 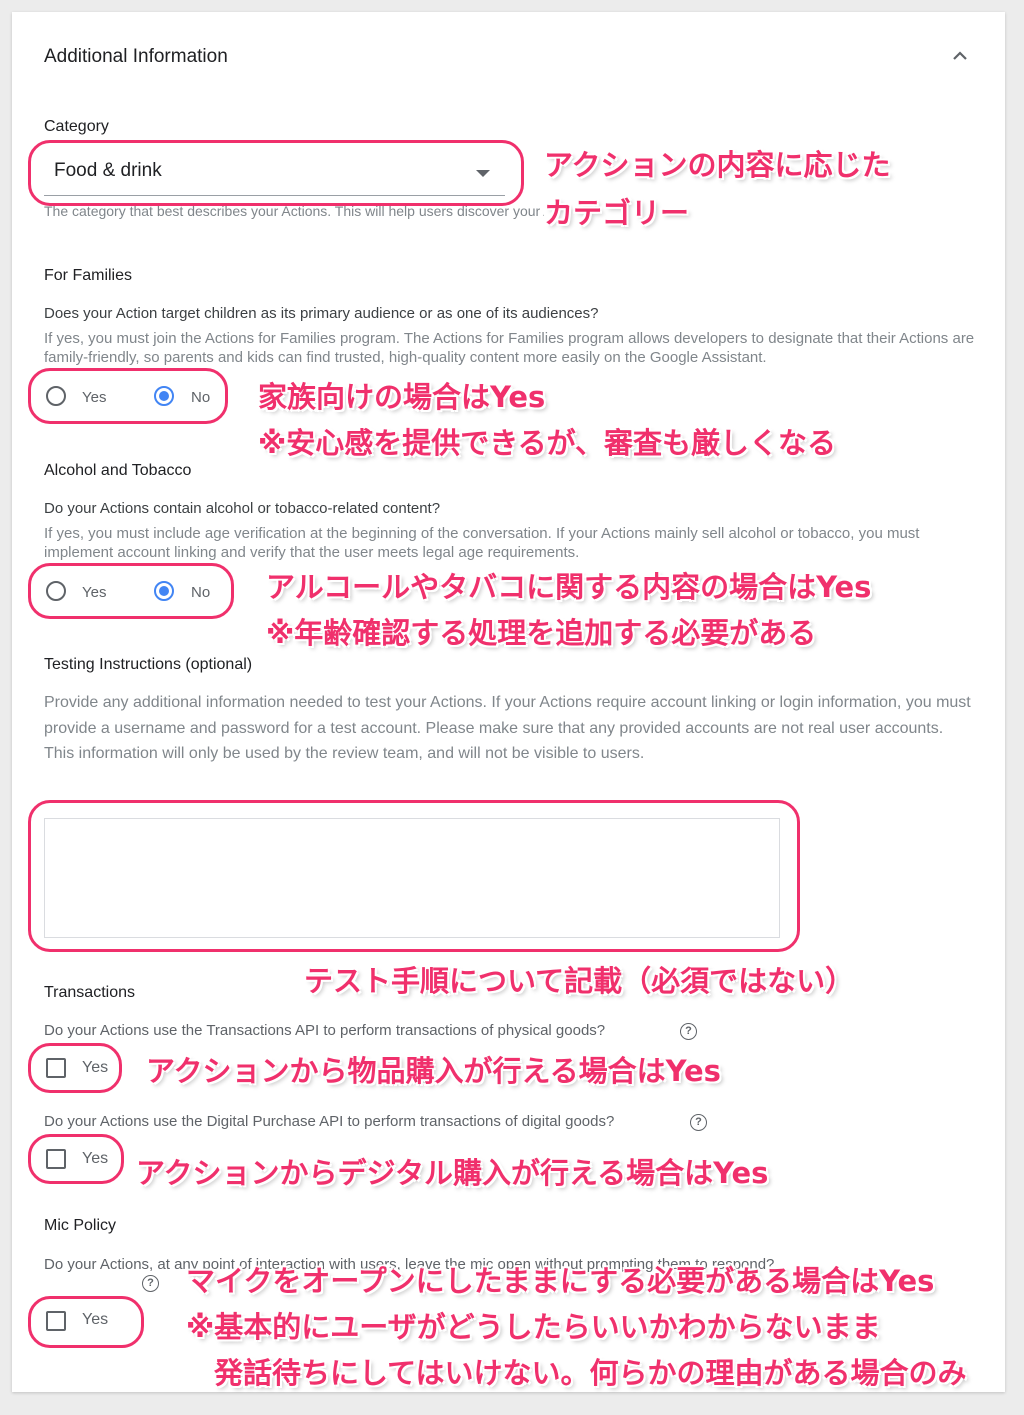 I want to click on annotation-mic-line1: マイクをオープンにしたままにする必要がある場合はYes, so click(x=560, y=1281).